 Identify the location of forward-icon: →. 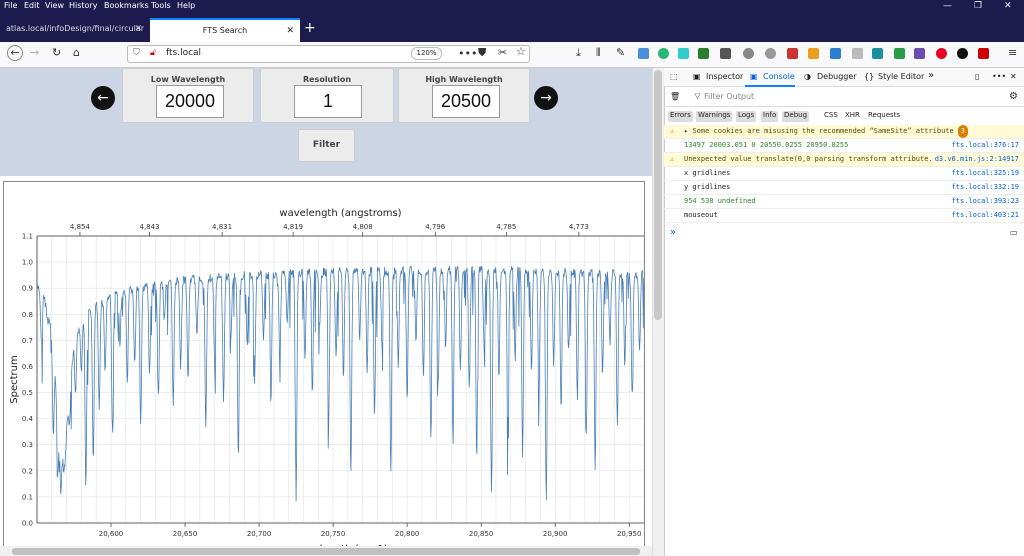
(34, 52).